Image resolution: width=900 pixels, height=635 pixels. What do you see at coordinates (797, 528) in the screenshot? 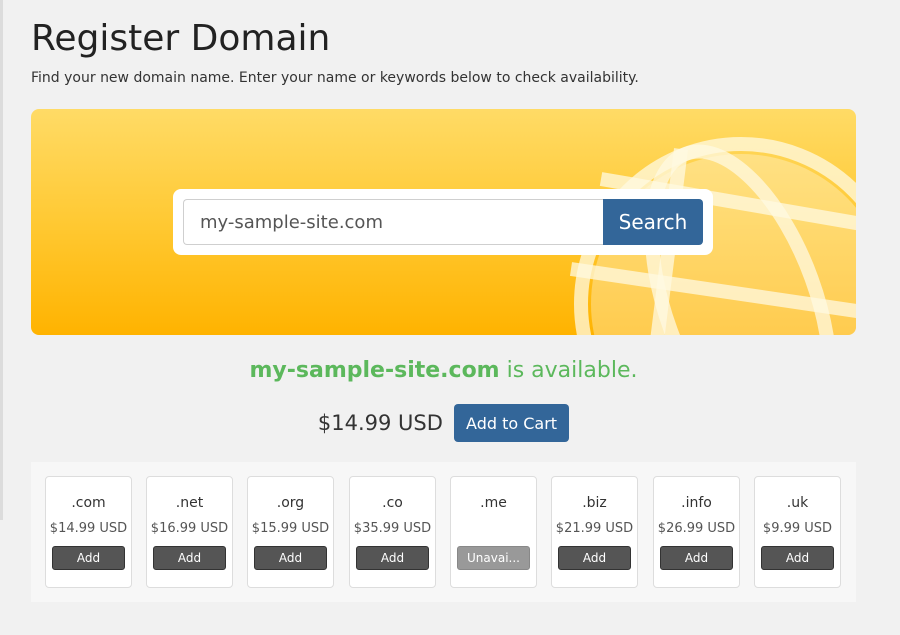
I see `tld-price: $9.99 USD` at bounding box center [797, 528].